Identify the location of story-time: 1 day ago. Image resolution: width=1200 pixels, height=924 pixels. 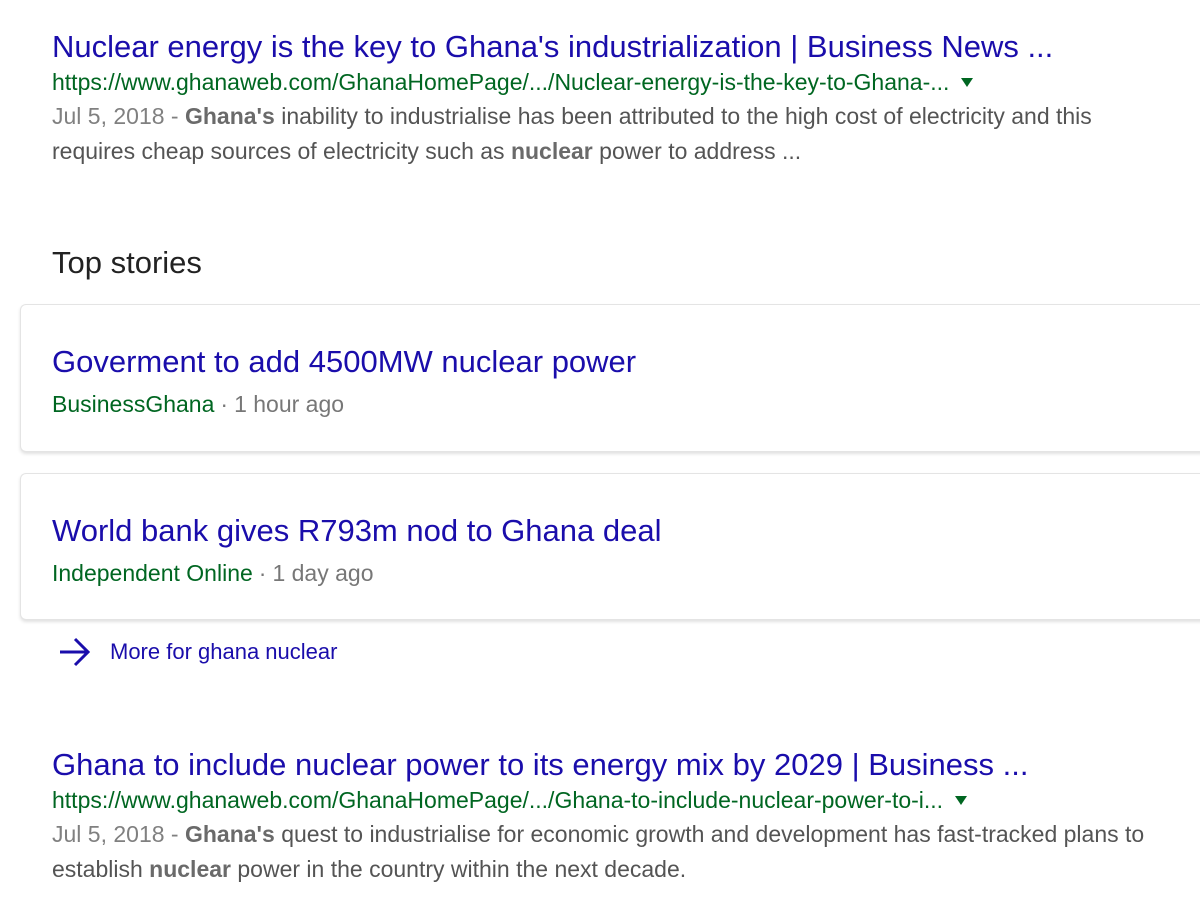
(323, 573).